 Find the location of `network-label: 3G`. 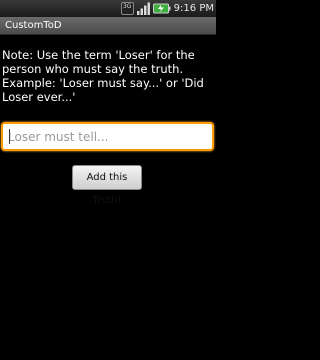

network-label: 3G is located at coordinates (127, 6).